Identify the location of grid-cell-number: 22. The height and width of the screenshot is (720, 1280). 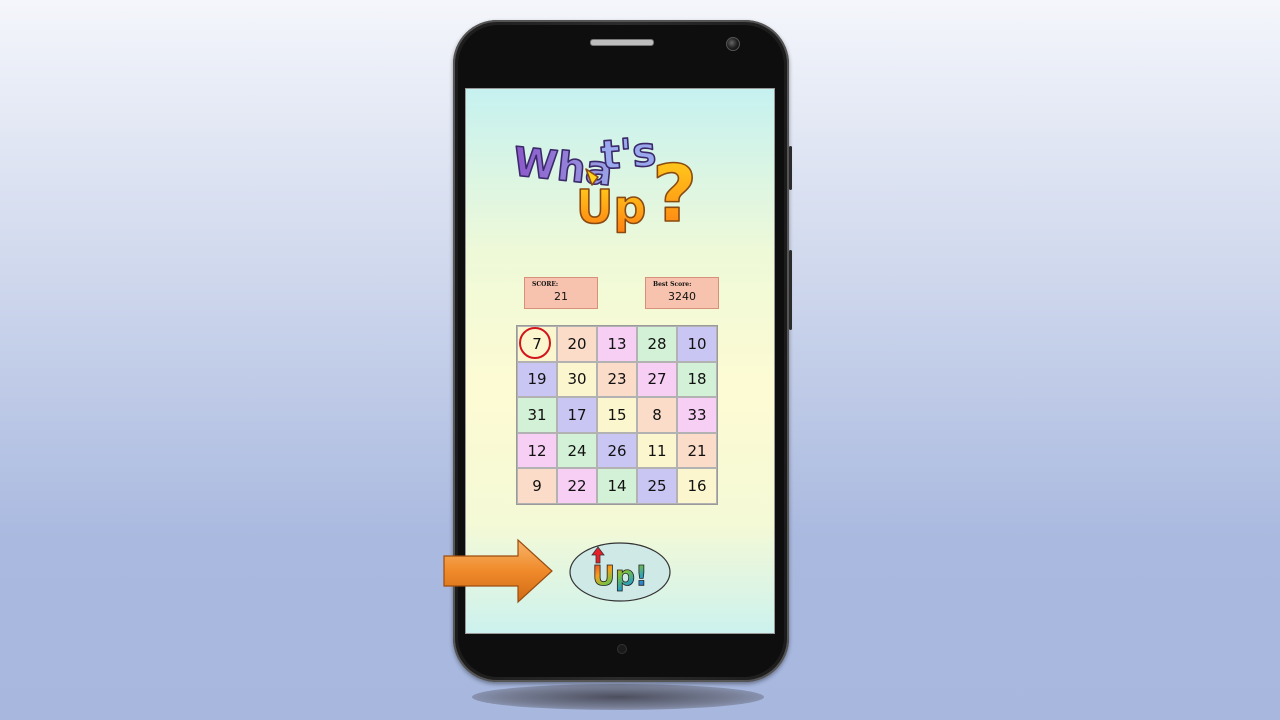
(577, 486).